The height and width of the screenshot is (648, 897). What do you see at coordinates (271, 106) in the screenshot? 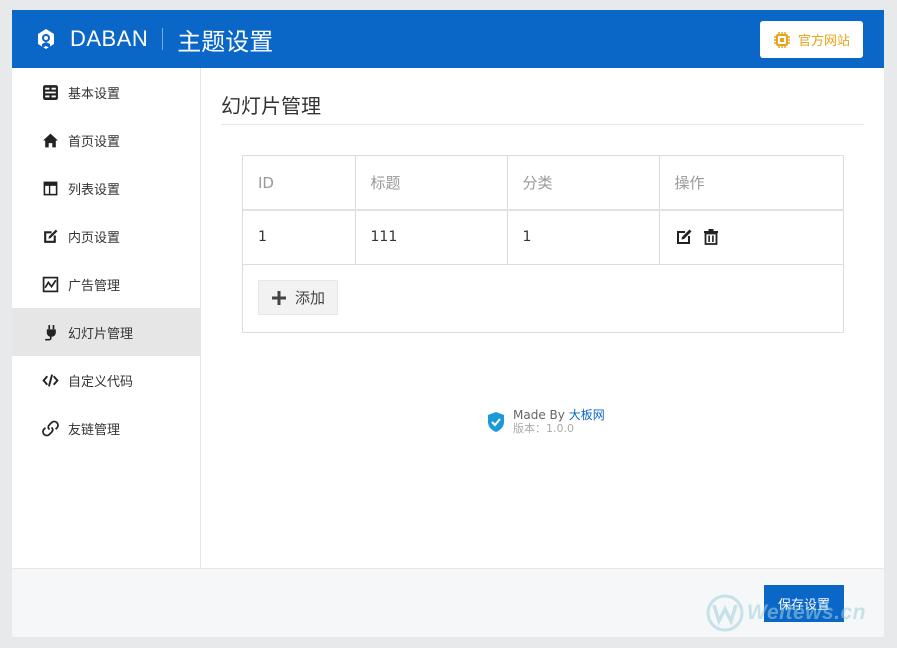
I see `page-title: 幻灯片管理` at bounding box center [271, 106].